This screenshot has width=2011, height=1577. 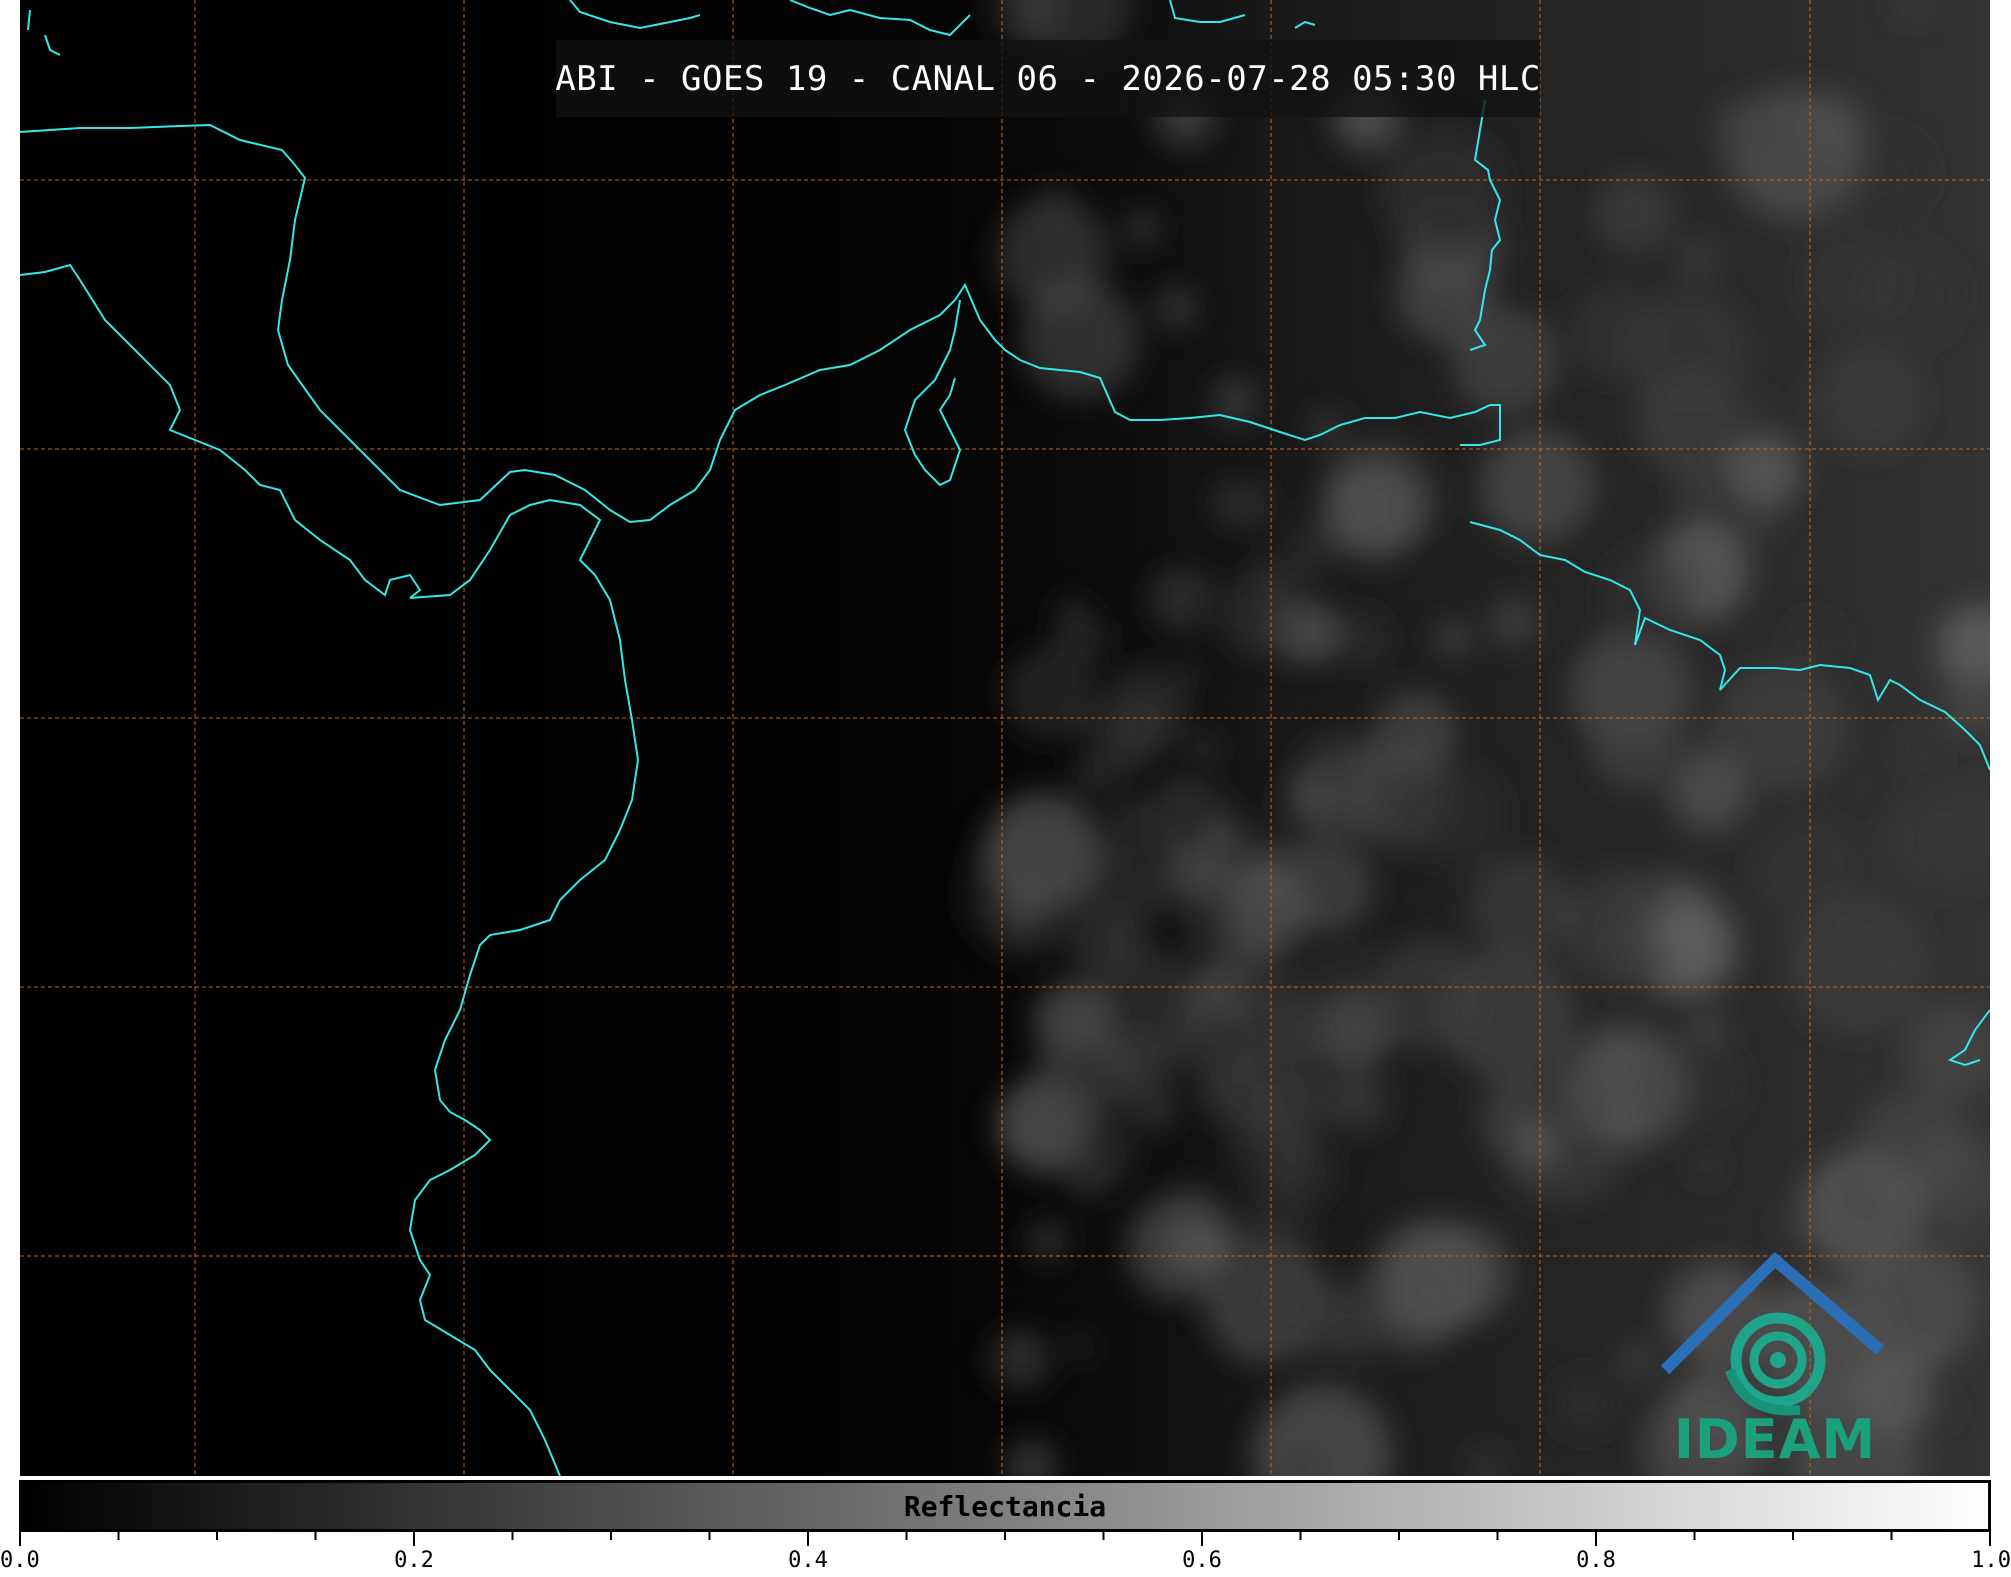 I want to click on colorbar-label: Reflectancia, so click(x=1005, y=1506).